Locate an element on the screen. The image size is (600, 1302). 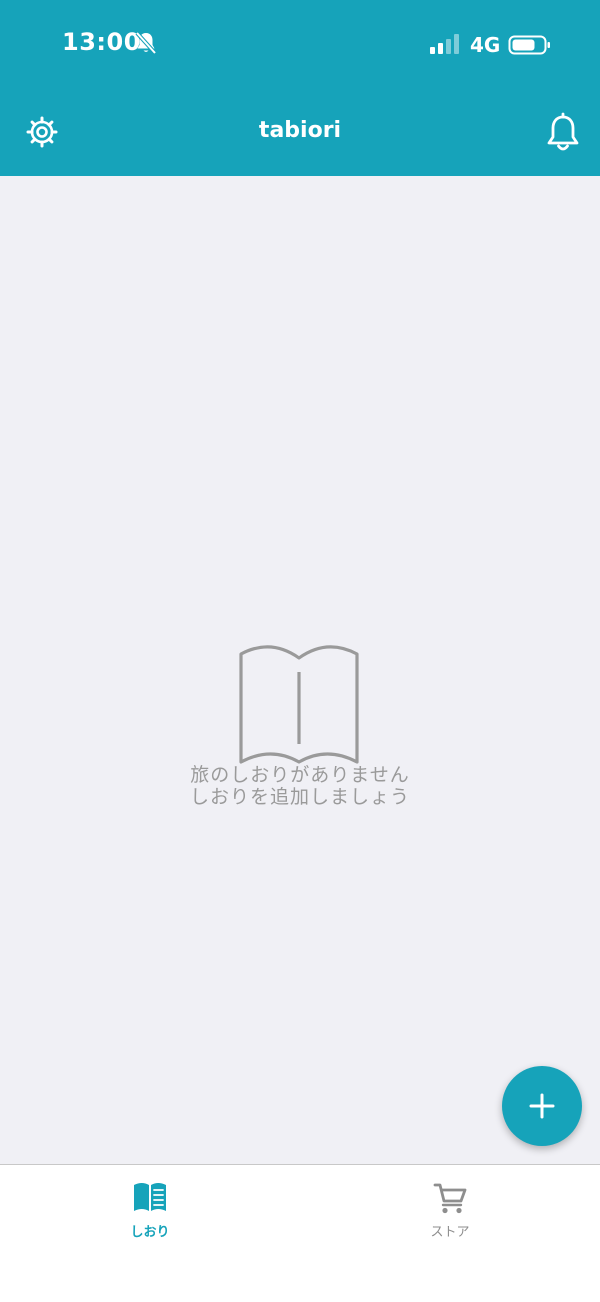
plus-icon is located at coordinates (542, 1106).